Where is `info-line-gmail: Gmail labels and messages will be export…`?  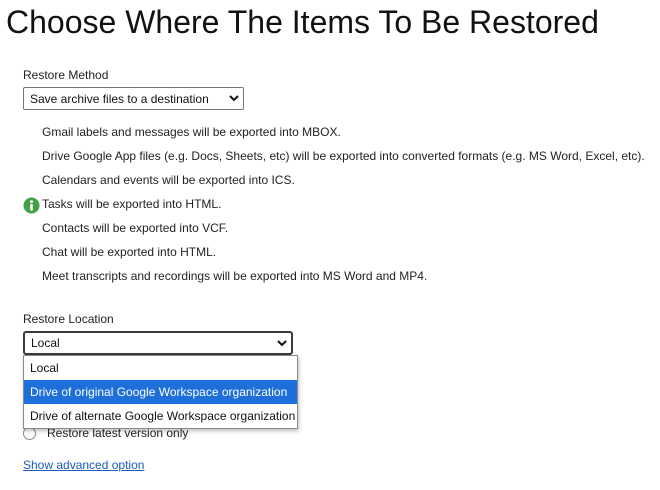 info-line-gmail: Gmail labels and messages will be export… is located at coordinates (191, 132).